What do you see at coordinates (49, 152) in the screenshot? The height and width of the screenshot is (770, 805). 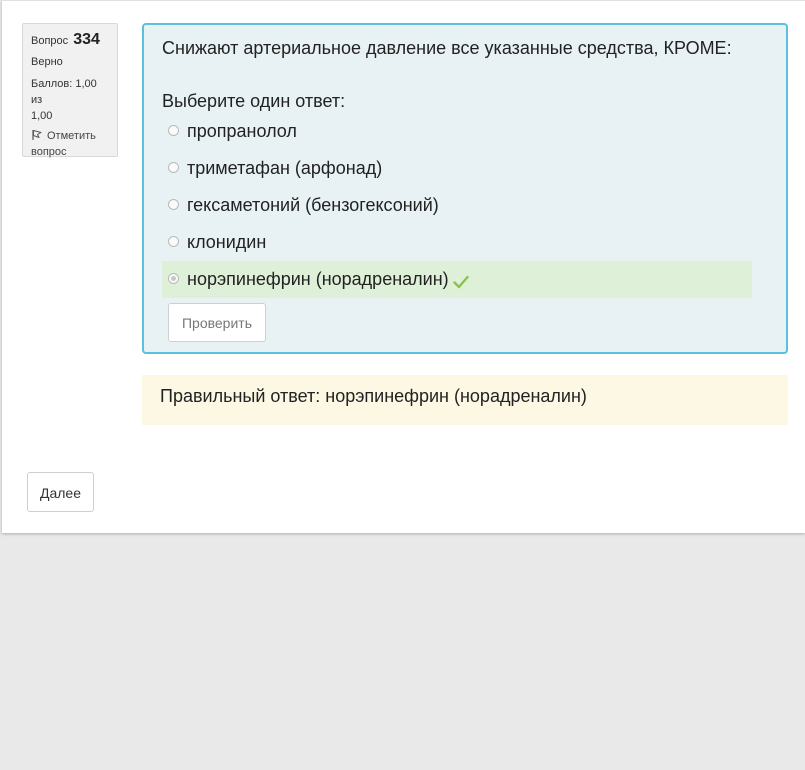 I see `flag-label-line-2: вопрос` at bounding box center [49, 152].